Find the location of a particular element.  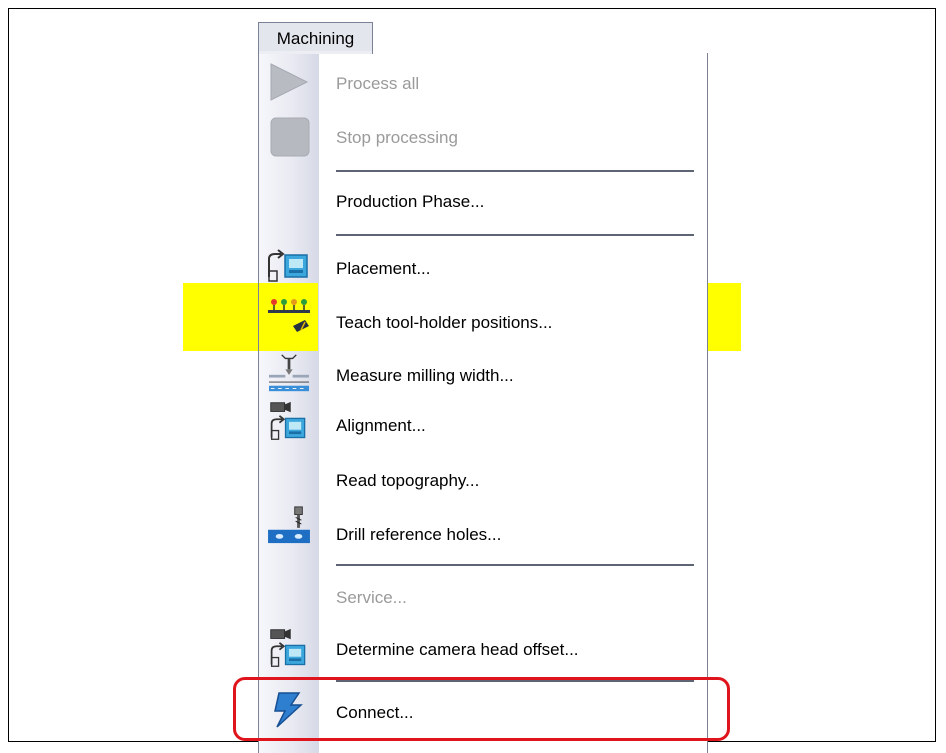

alignment-camera-icon is located at coordinates (288, 420).